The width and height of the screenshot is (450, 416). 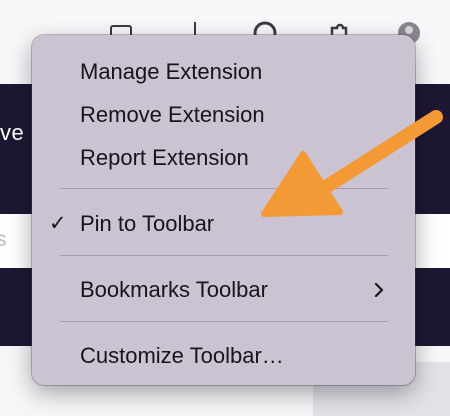 I want to click on page-heading-fragment: ve, so click(x=12, y=132).